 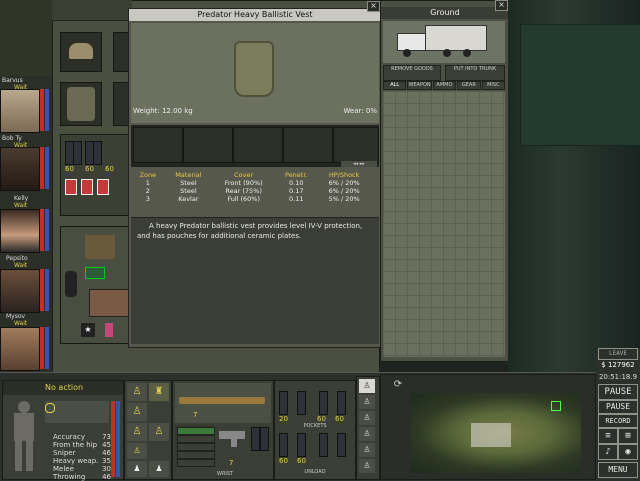 What do you see at coordinates (296, 183) in the screenshot?
I see `table-cell: 0.10` at bounding box center [296, 183].